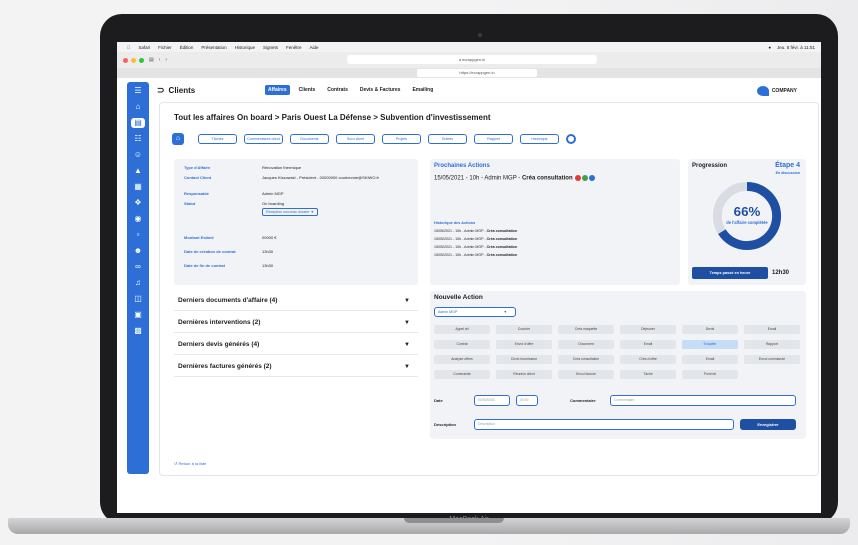 This screenshot has height=545, width=858. I want to click on action-type-option: Déjeuner, so click(648, 329).